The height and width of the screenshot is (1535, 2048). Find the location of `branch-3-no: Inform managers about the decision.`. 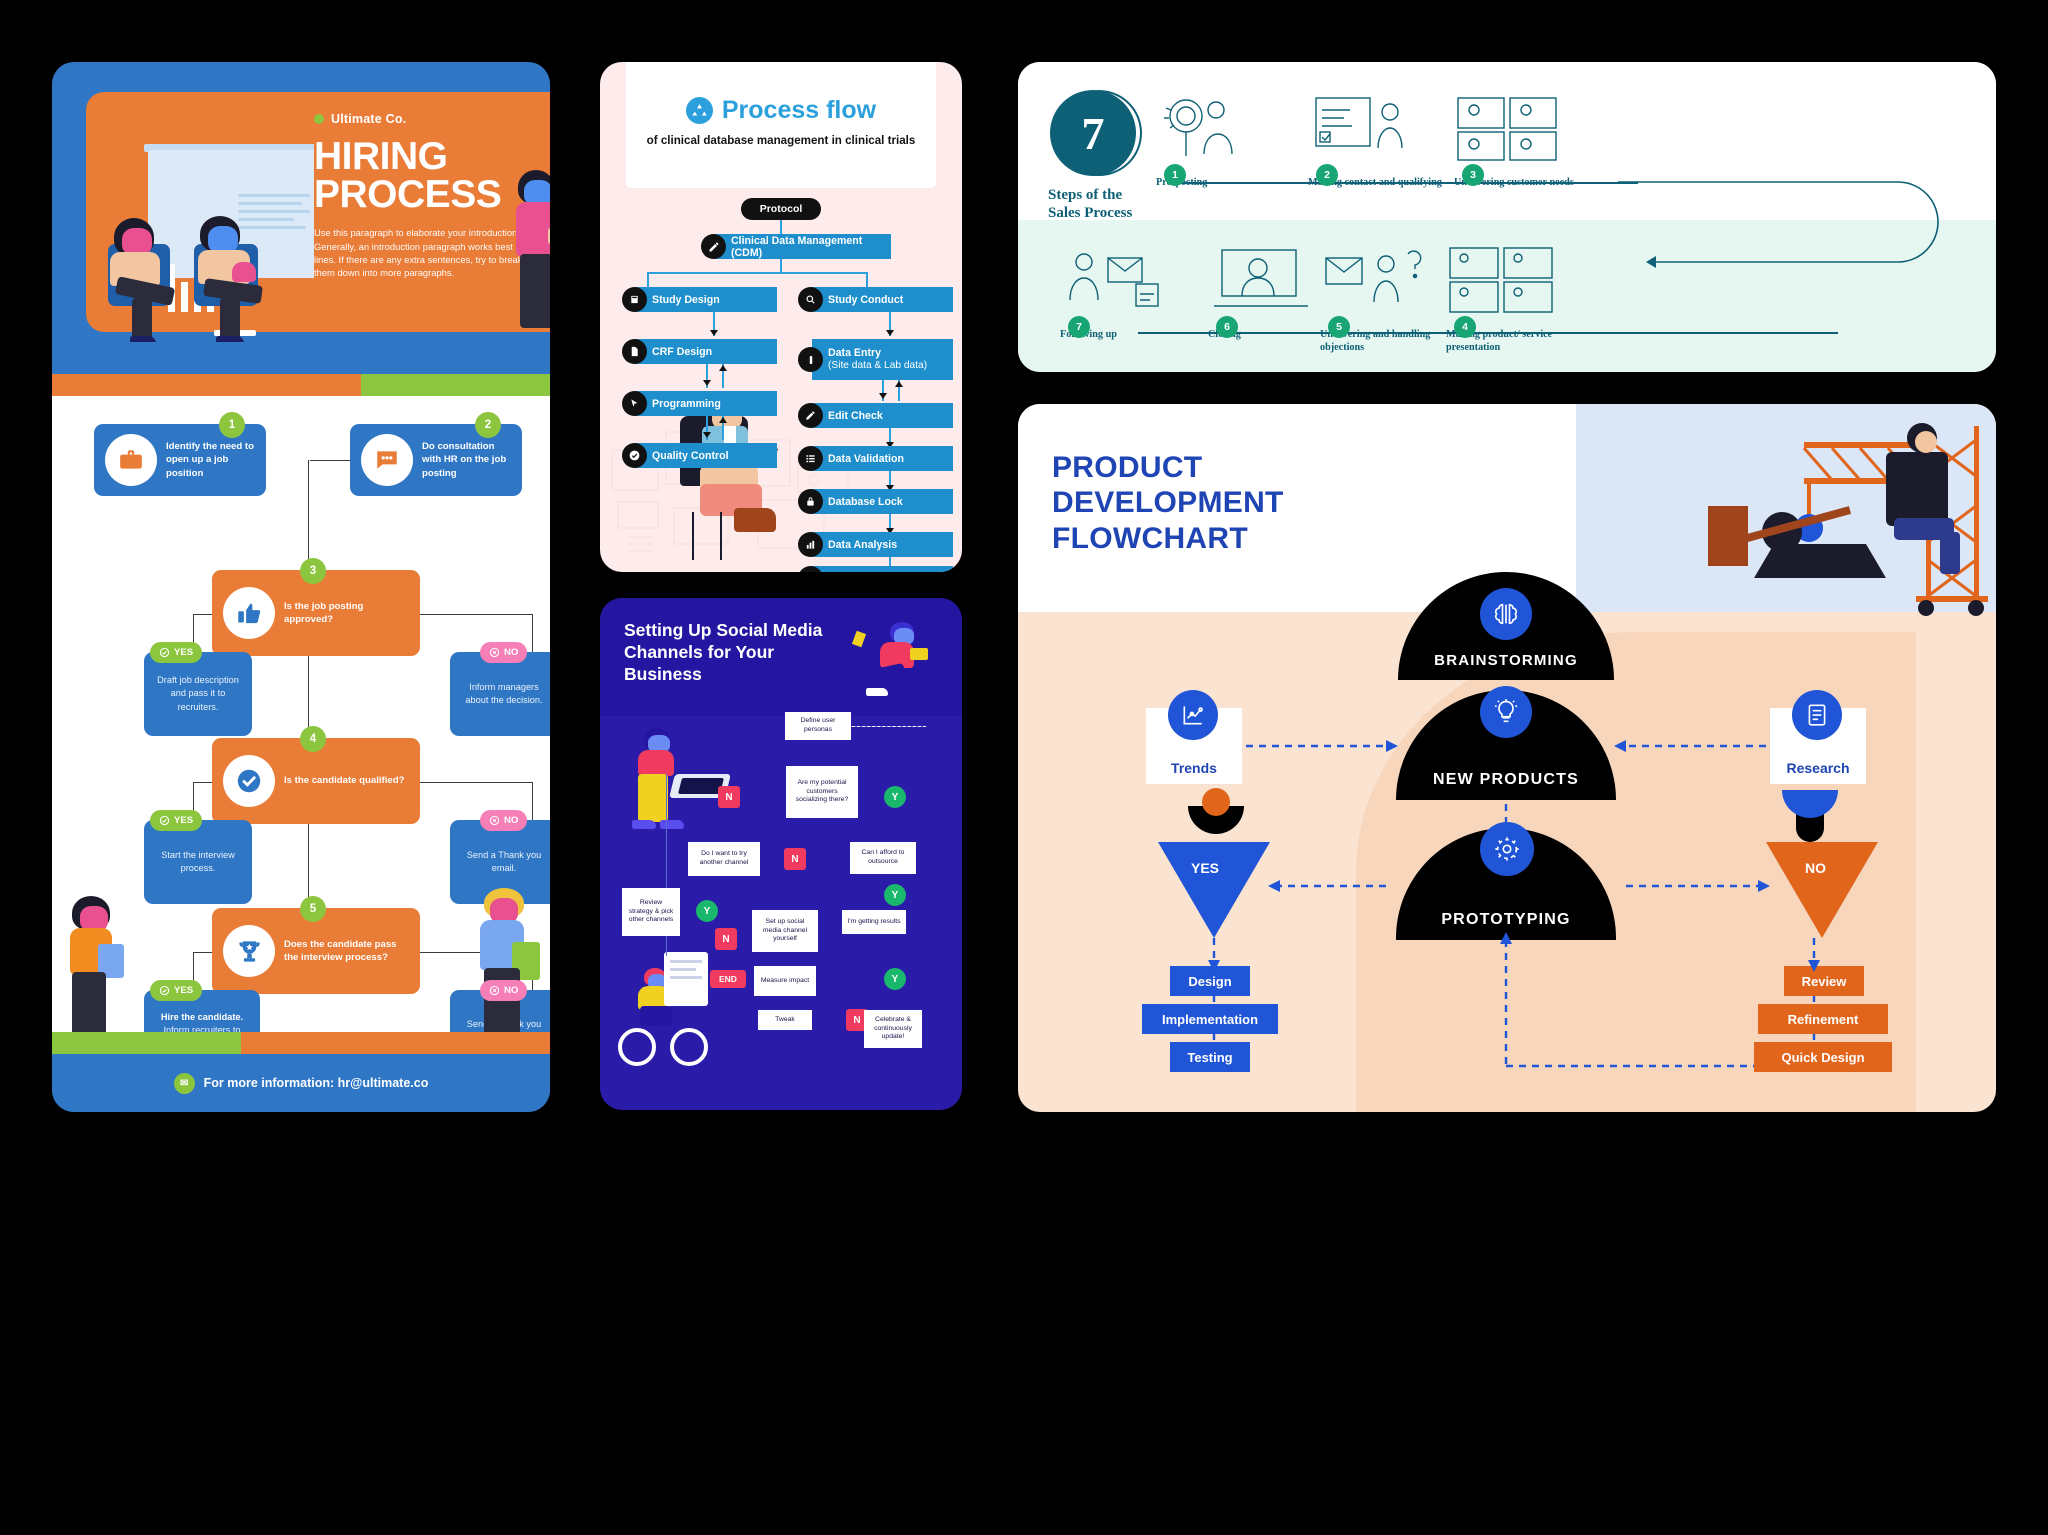

branch-3-no: Inform managers about the decision. is located at coordinates (500, 694).